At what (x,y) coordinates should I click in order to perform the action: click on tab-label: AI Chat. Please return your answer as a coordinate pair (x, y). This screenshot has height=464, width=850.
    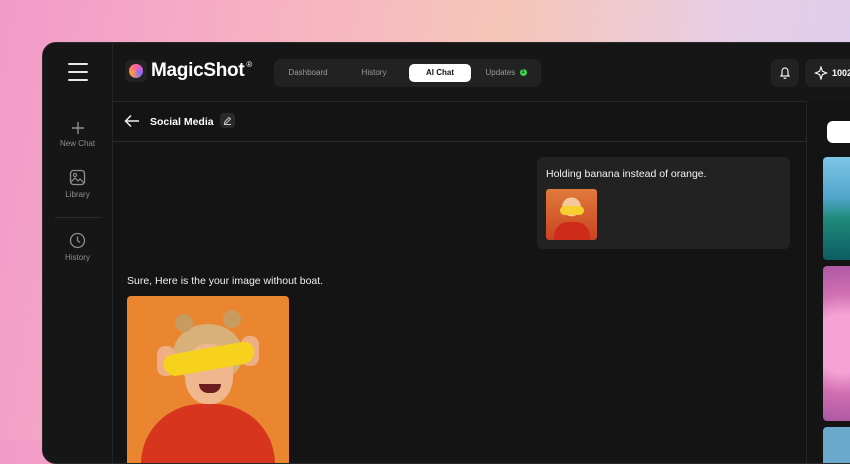
    Looking at the image, I should click on (440, 72).